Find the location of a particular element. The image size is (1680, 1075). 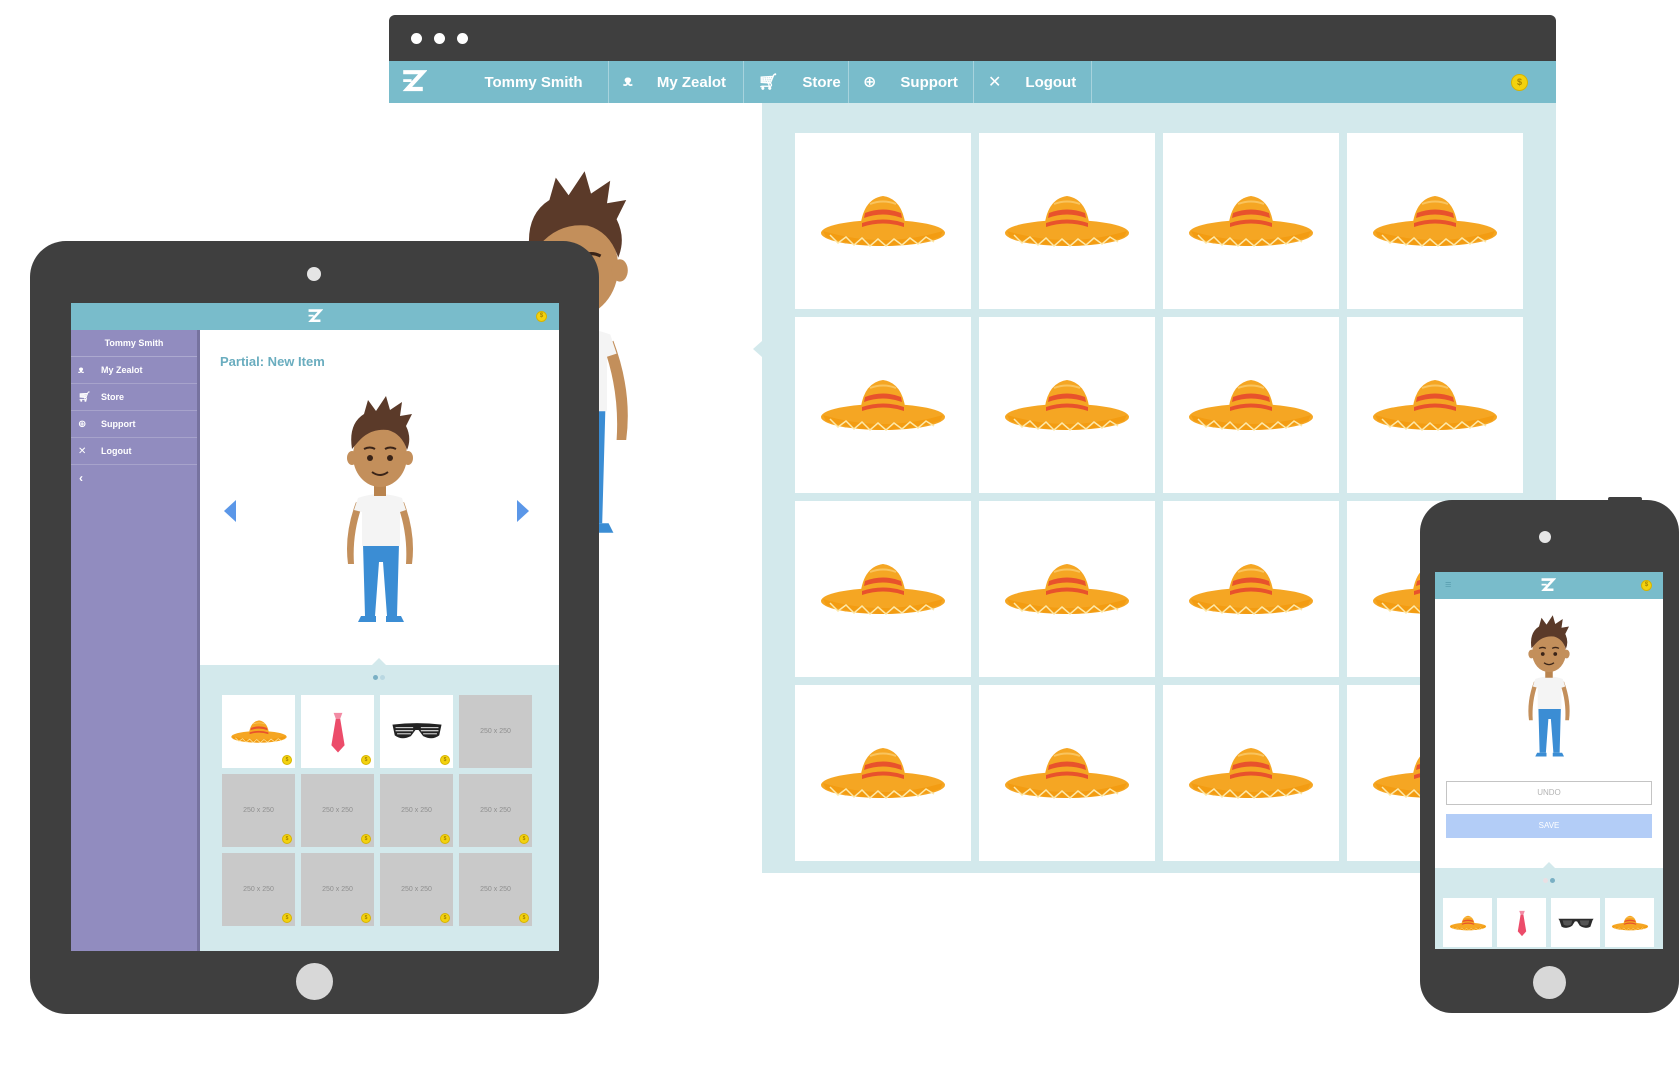

close-icon: ✕ is located at coordinates (995, 82).